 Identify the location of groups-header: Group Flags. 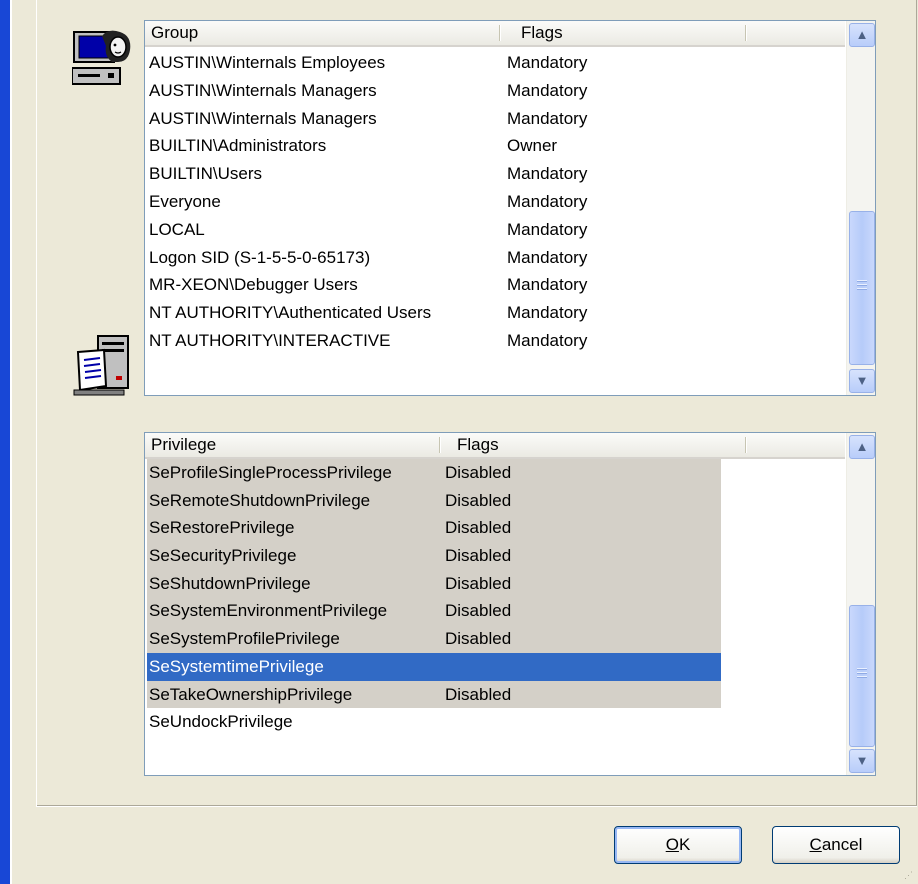
(495, 34).